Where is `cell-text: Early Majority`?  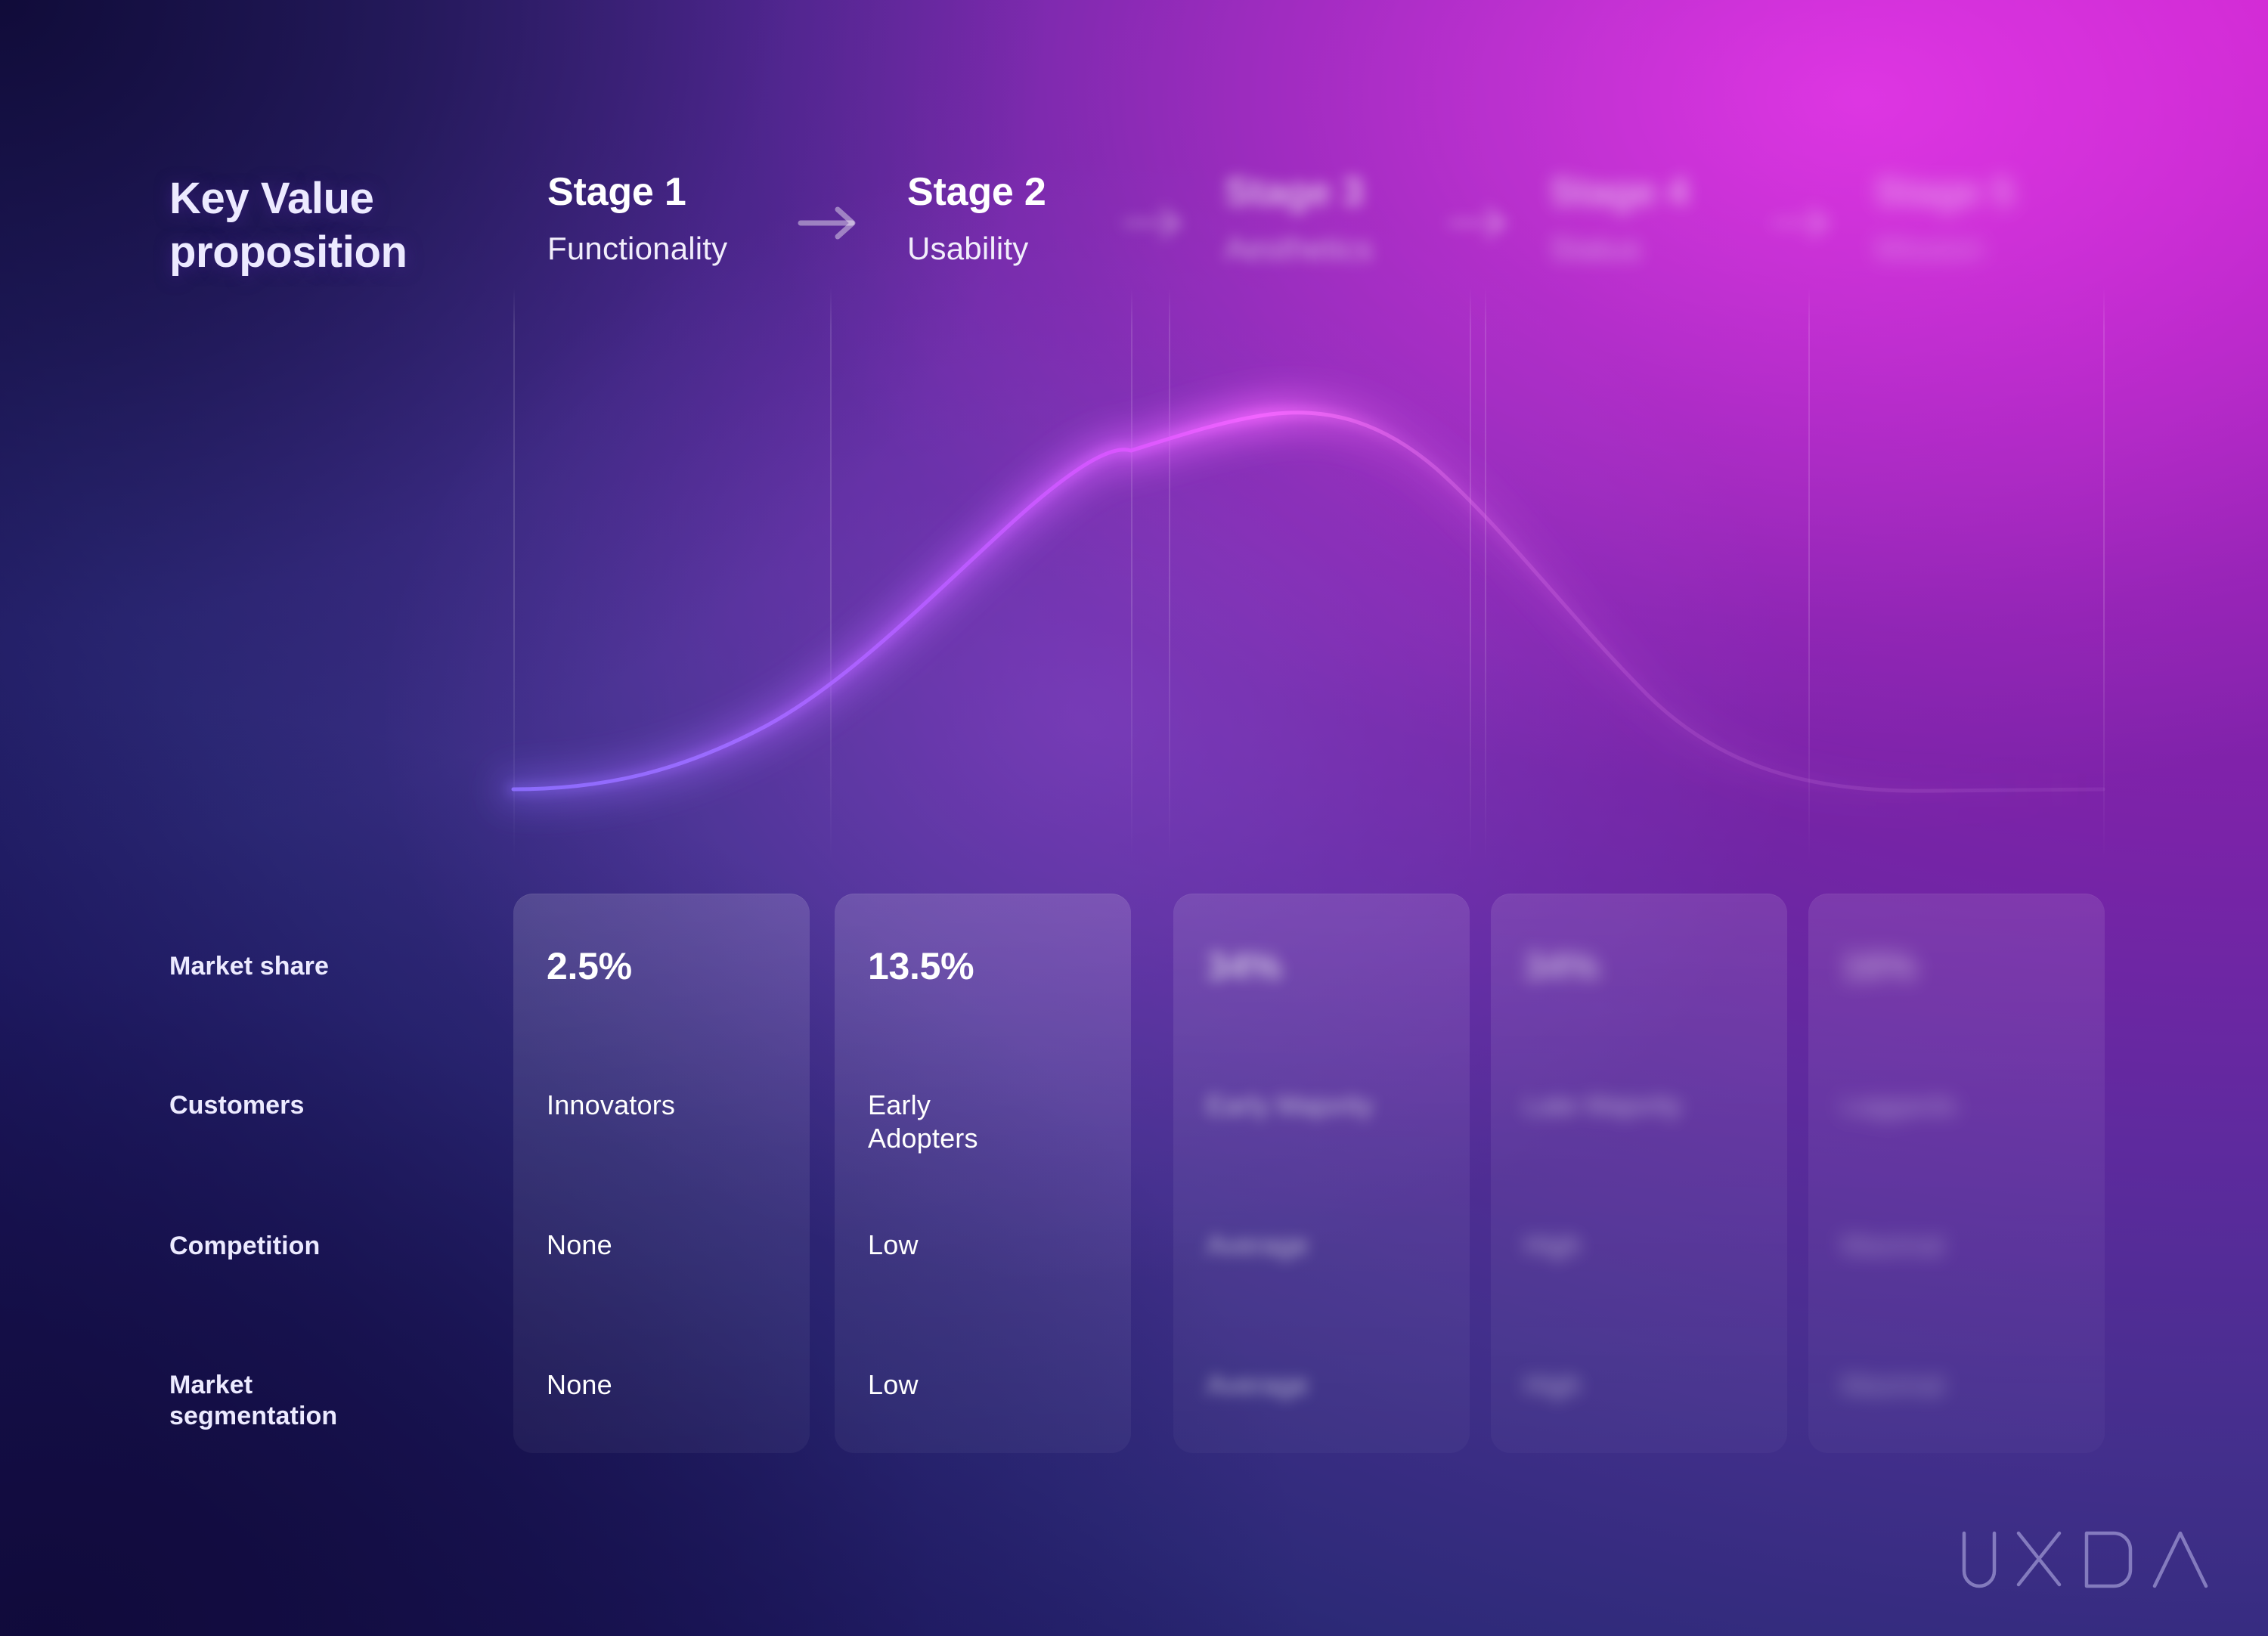
cell-text: Early Majority is located at coordinates (1290, 1104).